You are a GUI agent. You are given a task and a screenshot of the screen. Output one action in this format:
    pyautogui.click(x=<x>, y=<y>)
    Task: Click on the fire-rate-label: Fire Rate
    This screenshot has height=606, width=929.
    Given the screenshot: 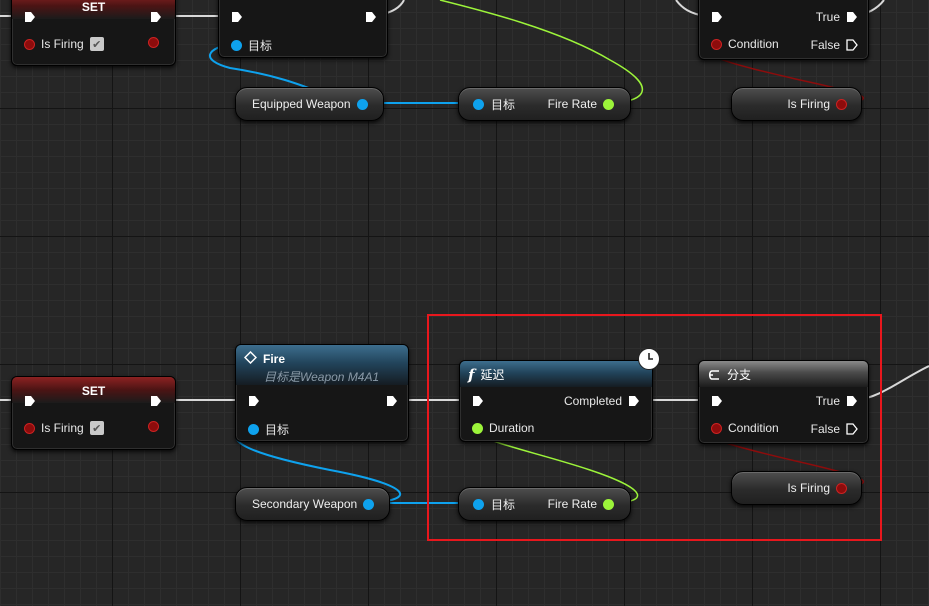 What is the action you would take?
    pyautogui.click(x=572, y=104)
    